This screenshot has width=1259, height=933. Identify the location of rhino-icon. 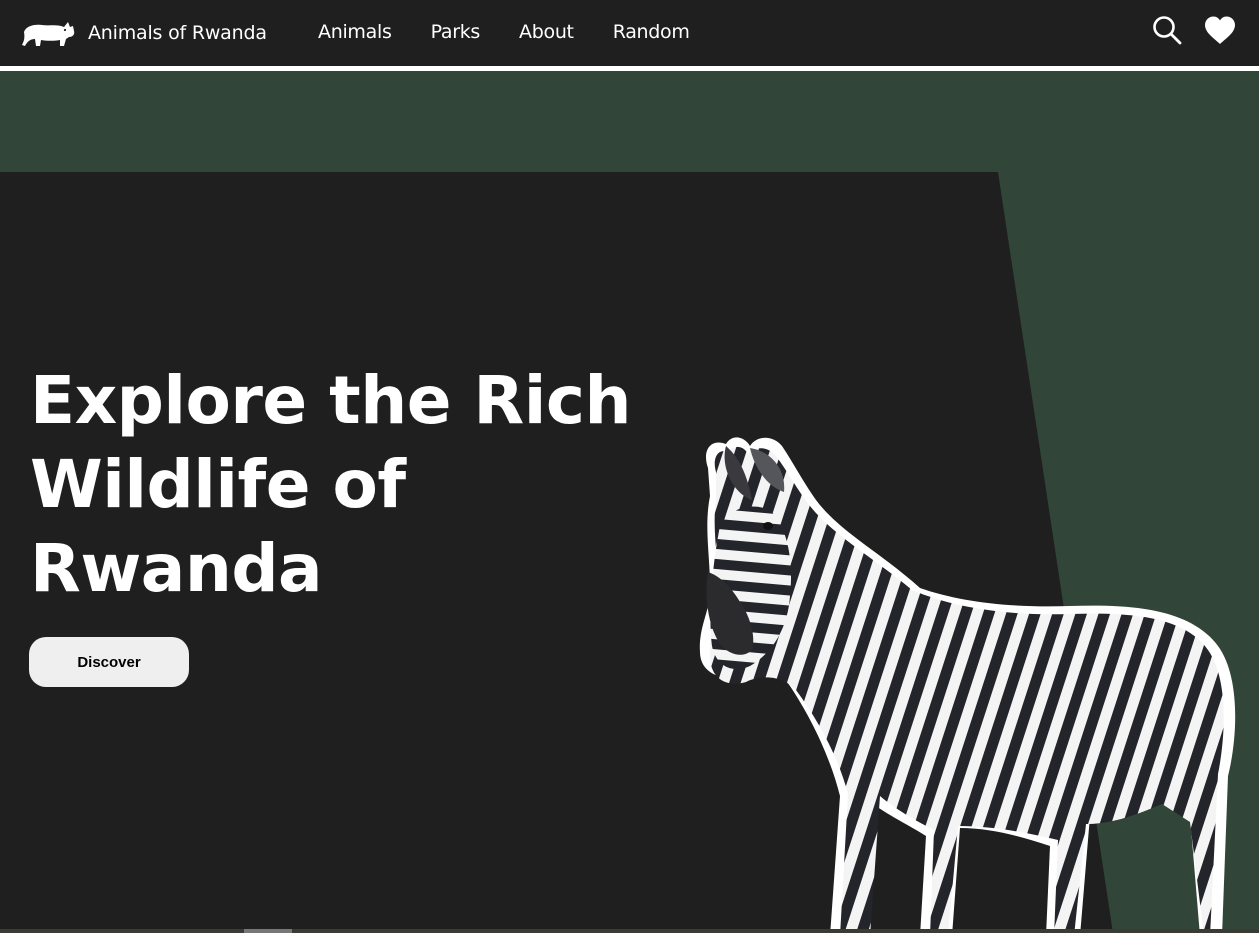
(48, 33).